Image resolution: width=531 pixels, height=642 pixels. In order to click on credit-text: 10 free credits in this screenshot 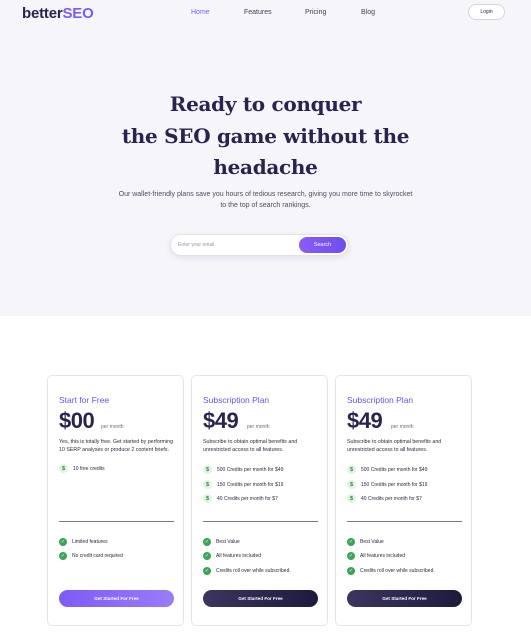, I will do `click(89, 468)`.